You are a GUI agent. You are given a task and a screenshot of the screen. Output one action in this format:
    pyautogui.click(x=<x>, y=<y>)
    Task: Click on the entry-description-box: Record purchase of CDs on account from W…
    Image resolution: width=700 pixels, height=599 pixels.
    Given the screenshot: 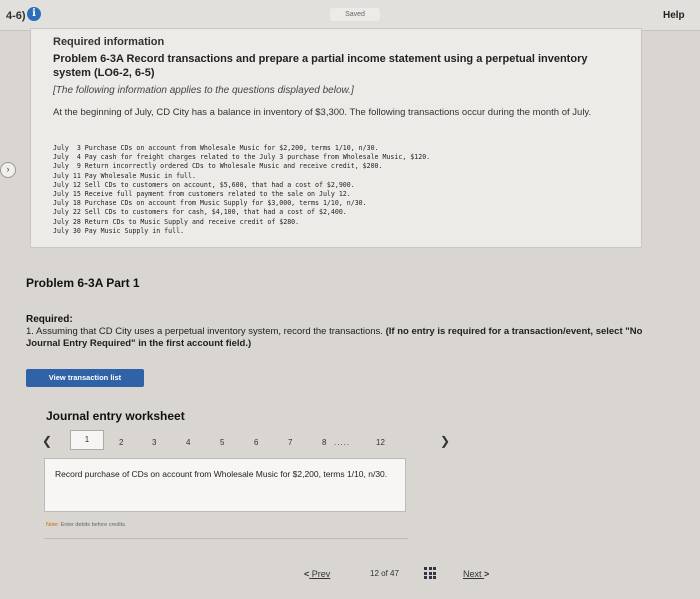 What is the action you would take?
    pyautogui.click(x=225, y=485)
    